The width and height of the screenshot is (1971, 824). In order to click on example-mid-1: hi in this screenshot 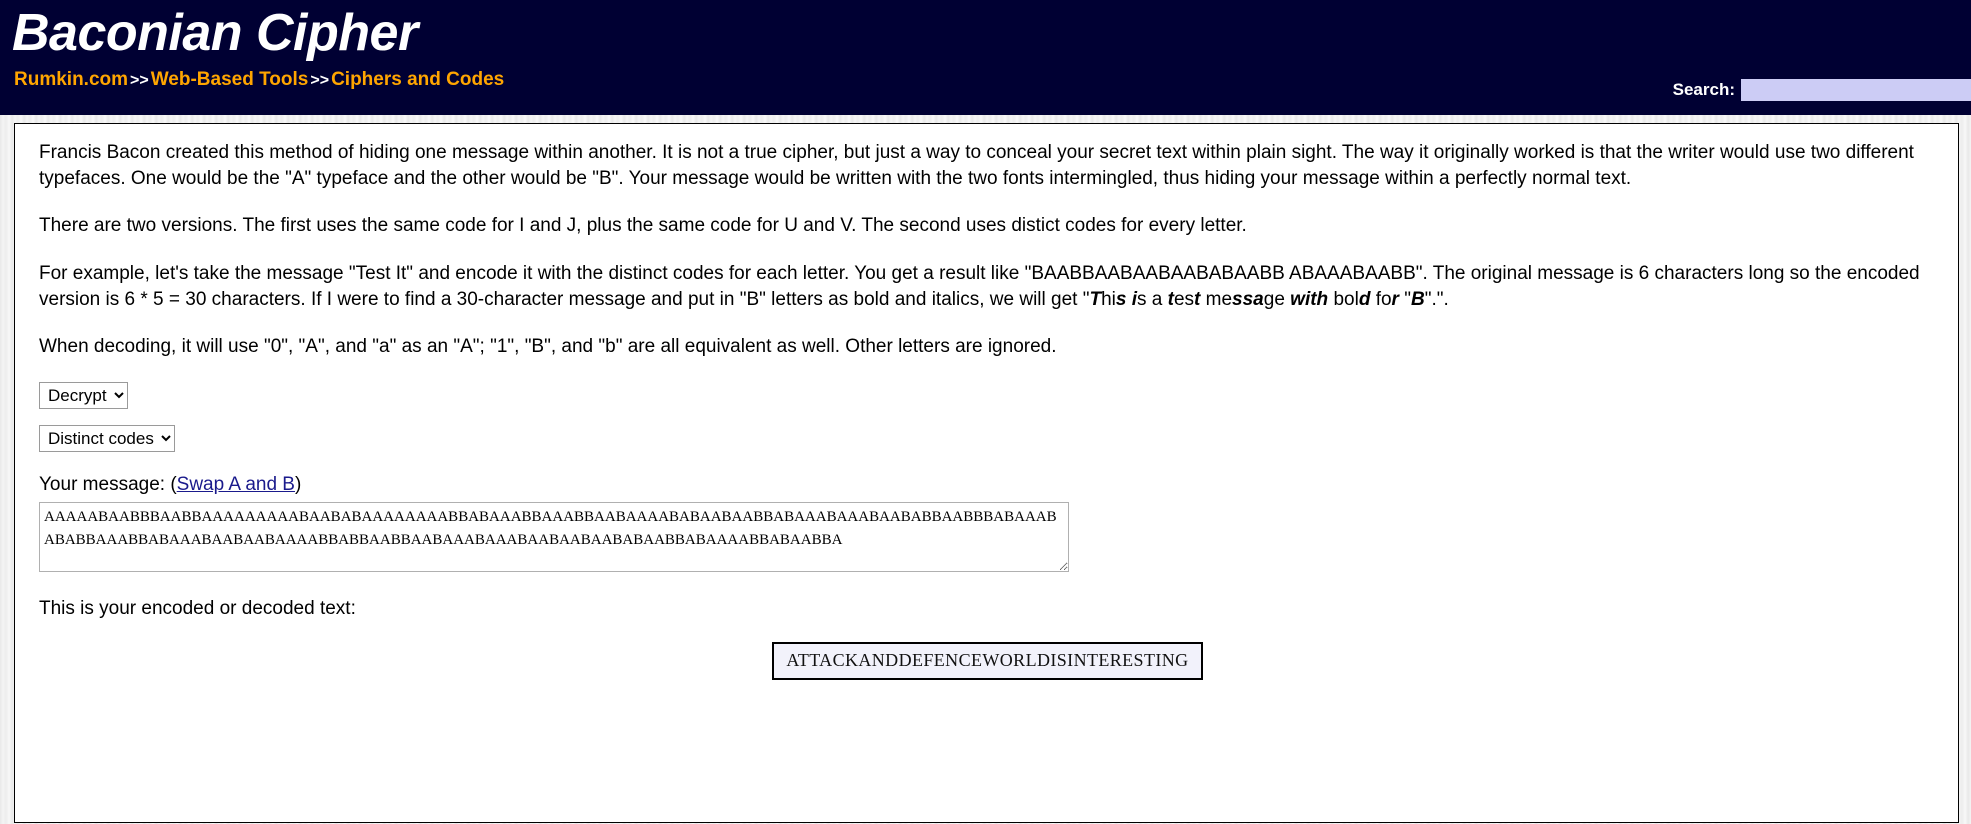, I will do `click(1108, 299)`.